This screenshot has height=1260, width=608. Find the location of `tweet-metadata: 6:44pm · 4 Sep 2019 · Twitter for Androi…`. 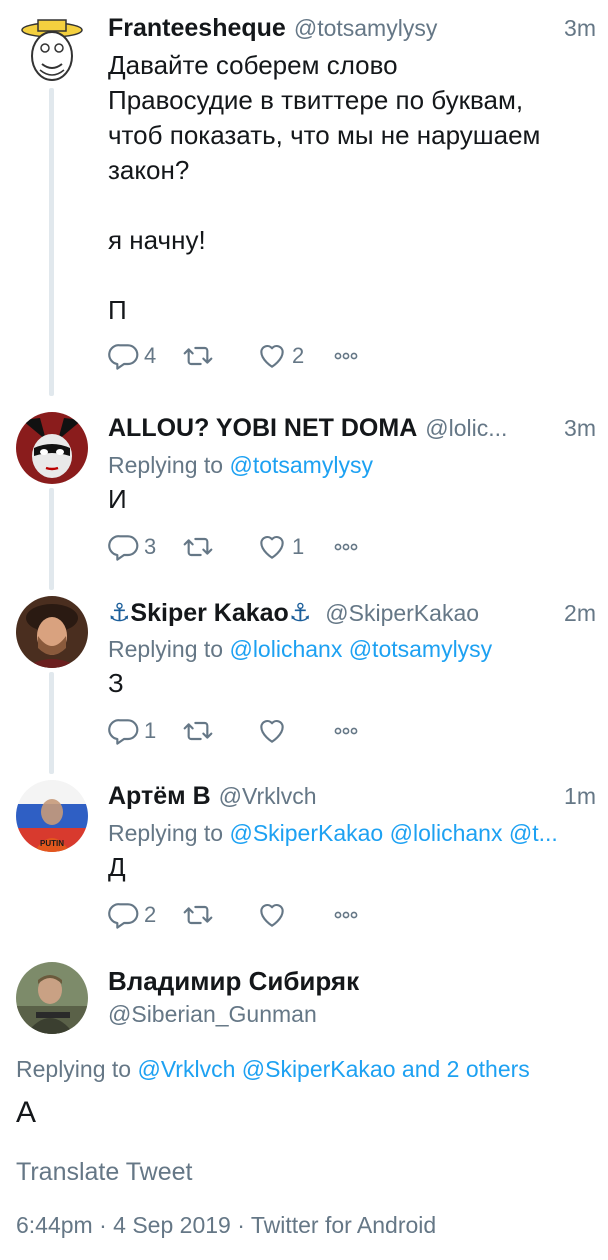

tweet-metadata: 6:44pm · 4 Sep 2019 · Twitter for Androi… is located at coordinates (226, 1225).